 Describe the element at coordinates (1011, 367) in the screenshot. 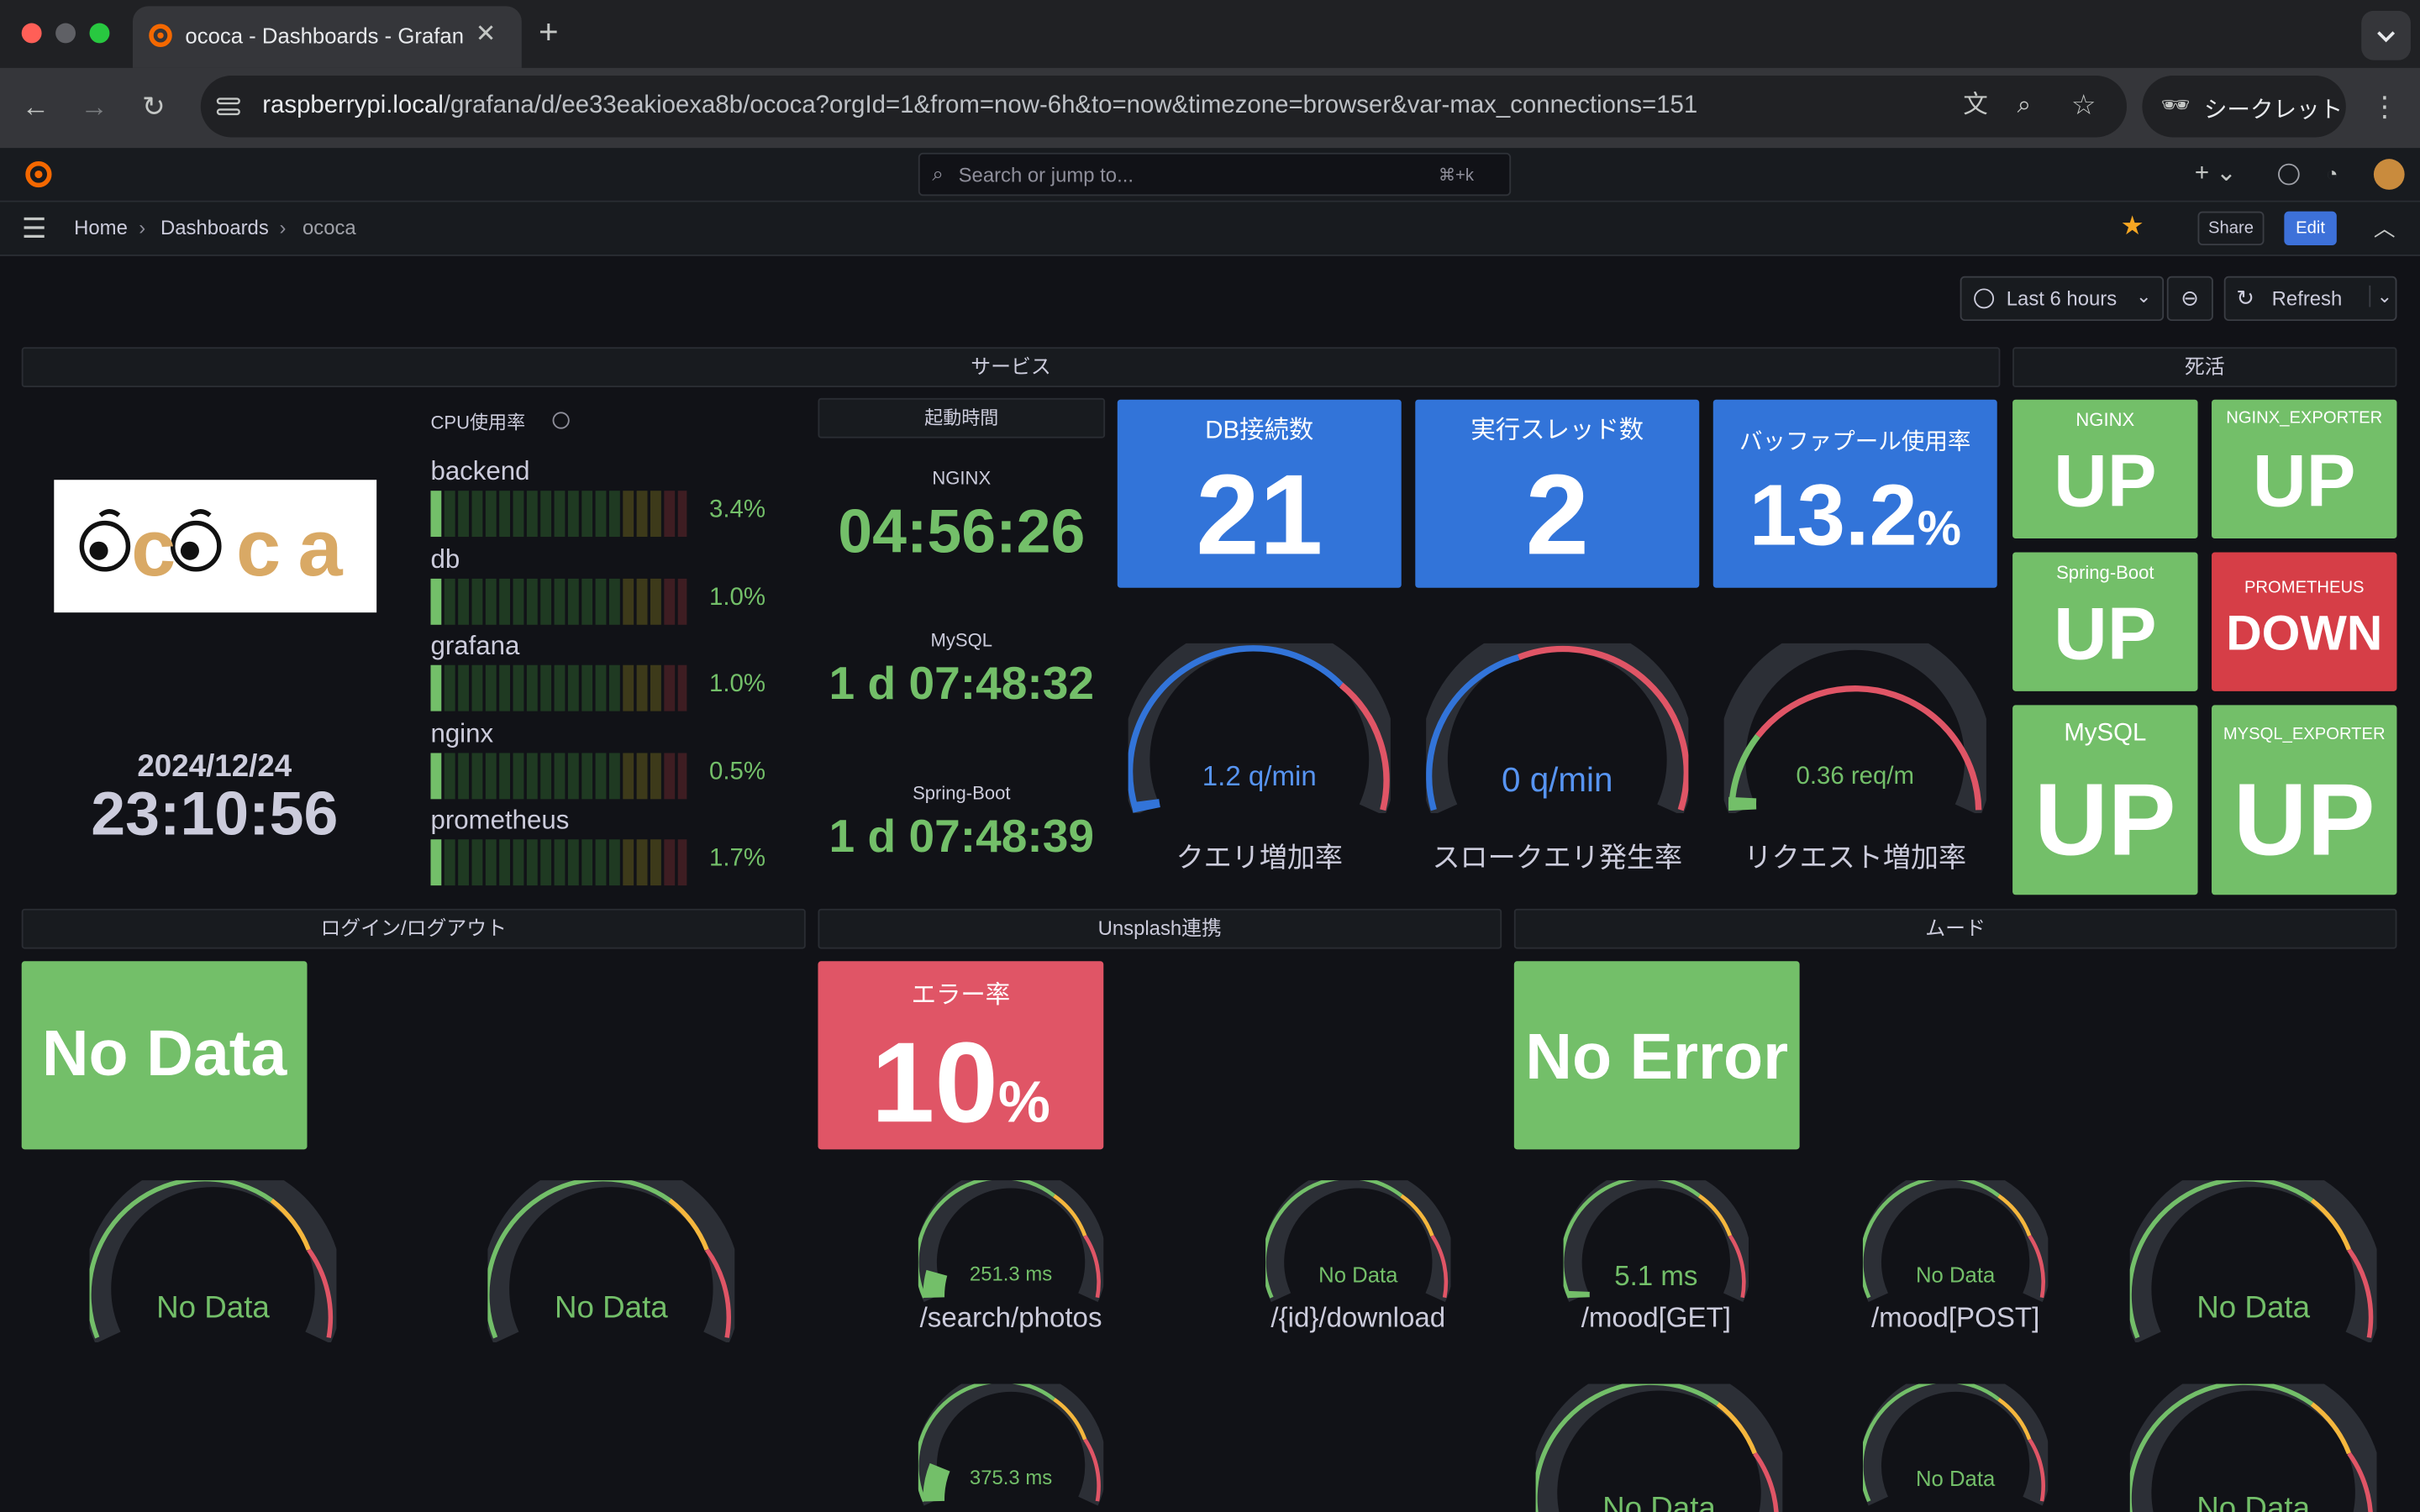

I see `row-service: サービス` at that location.